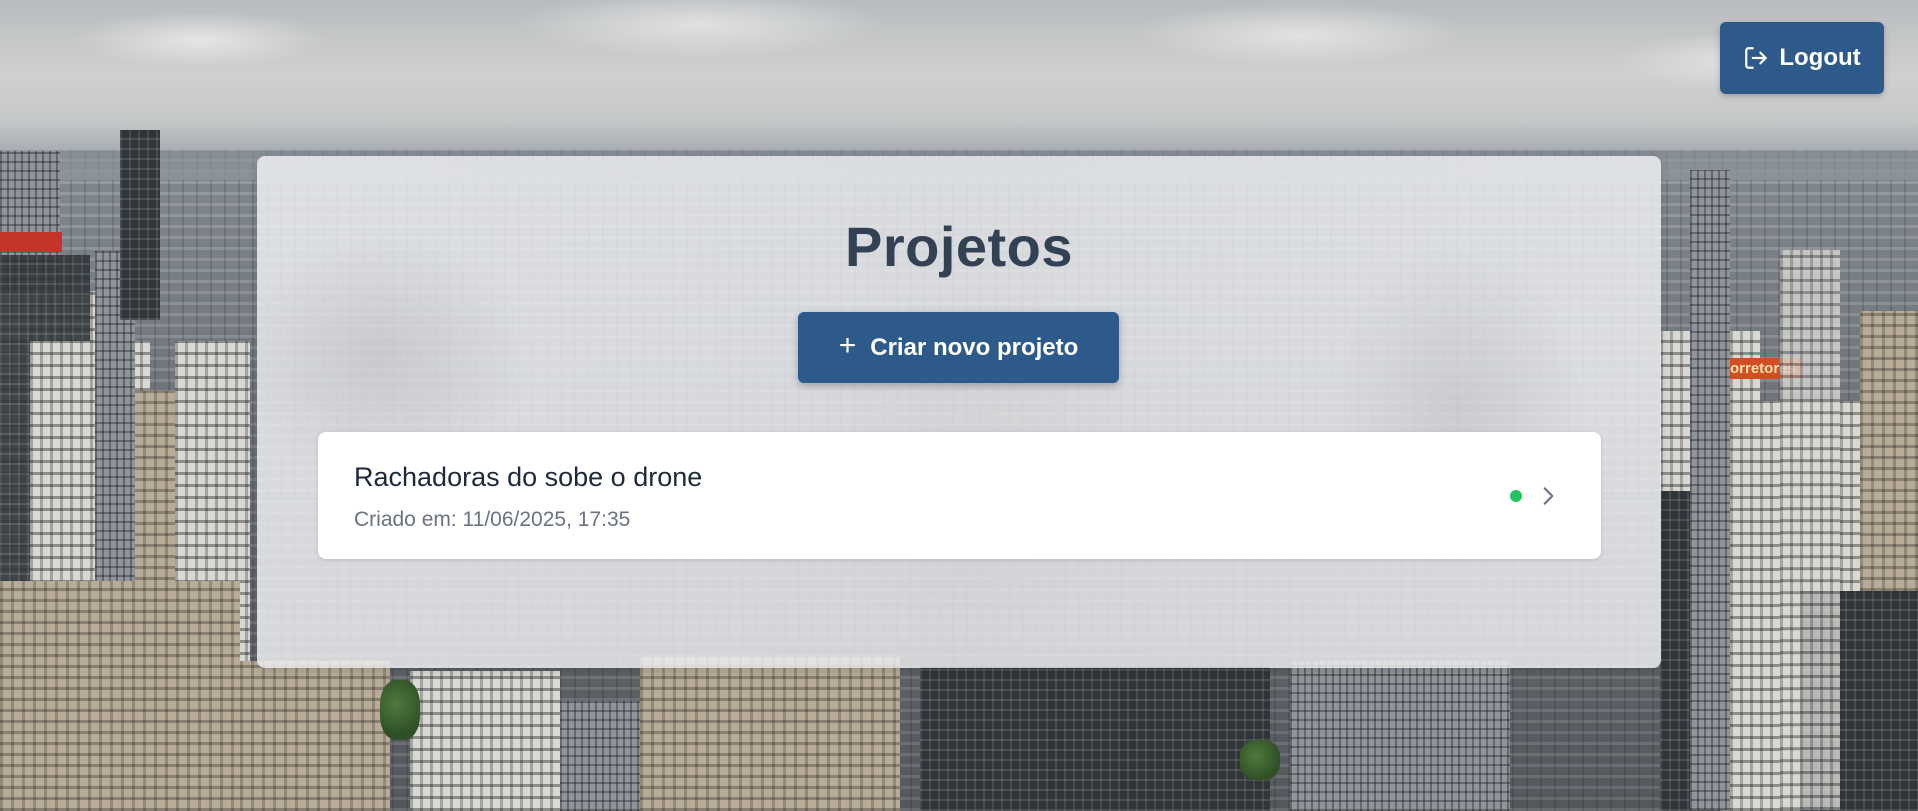  What do you see at coordinates (974, 347) in the screenshot?
I see `create-project-label: Criar novo projeto` at bounding box center [974, 347].